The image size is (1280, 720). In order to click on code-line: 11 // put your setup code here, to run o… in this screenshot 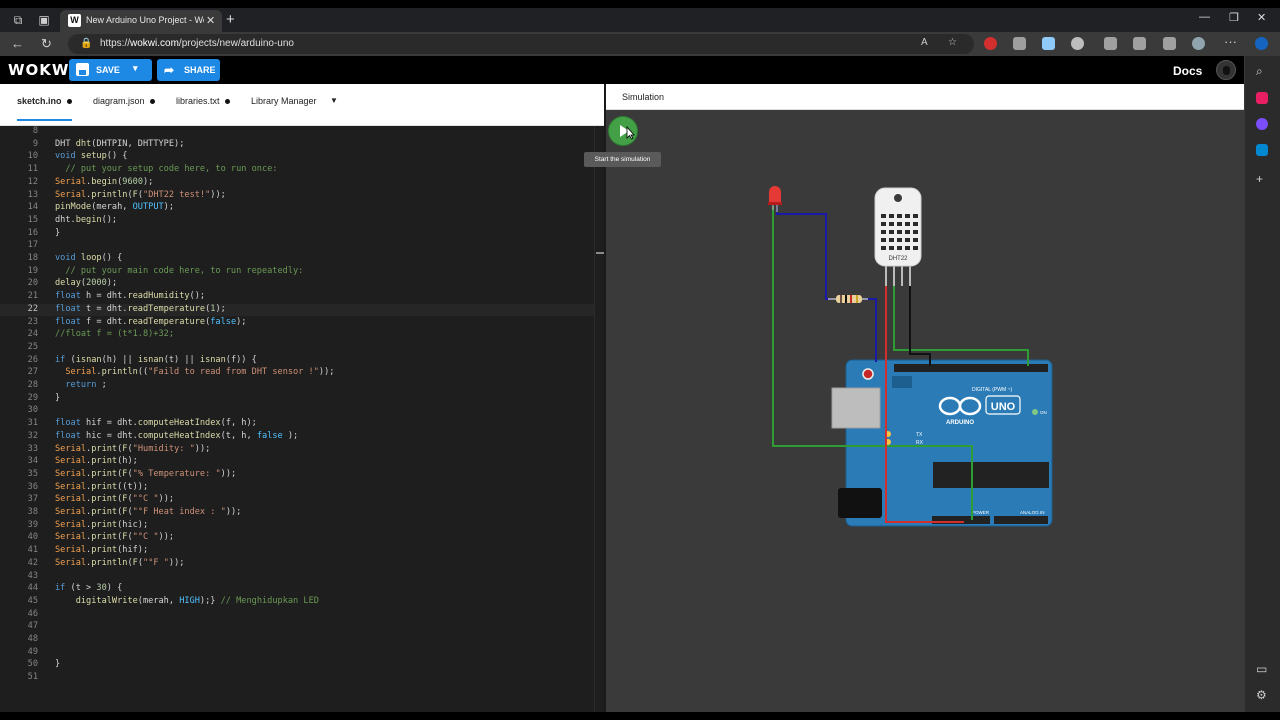, I will do `click(298, 170)`.